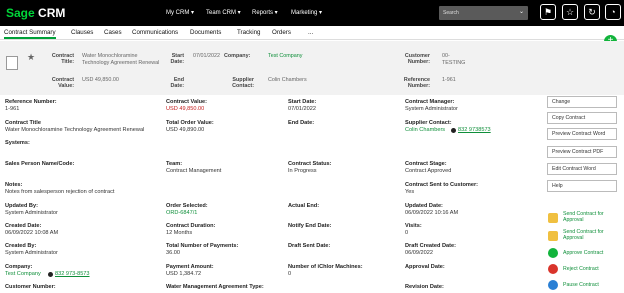 This screenshot has width=624, height=293. What do you see at coordinates (582, 169) in the screenshot?
I see `edit-contract-word-button: Edit Contract Word` at bounding box center [582, 169].